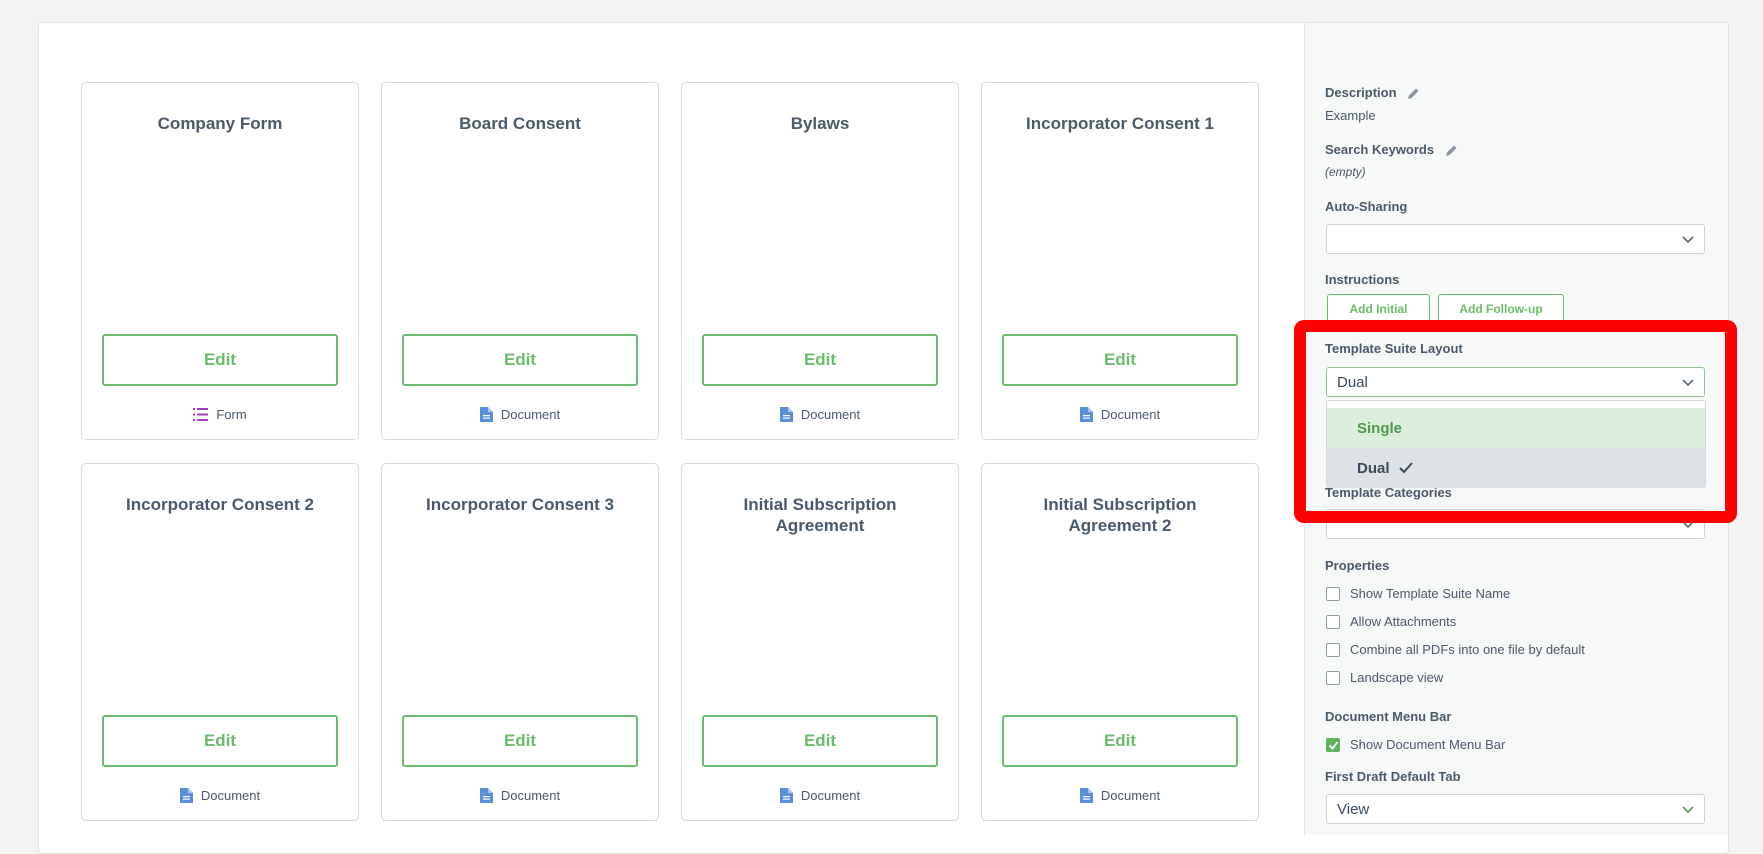 This screenshot has height=854, width=1763. What do you see at coordinates (820, 123) in the screenshot?
I see `card-title: Bylaws` at bounding box center [820, 123].